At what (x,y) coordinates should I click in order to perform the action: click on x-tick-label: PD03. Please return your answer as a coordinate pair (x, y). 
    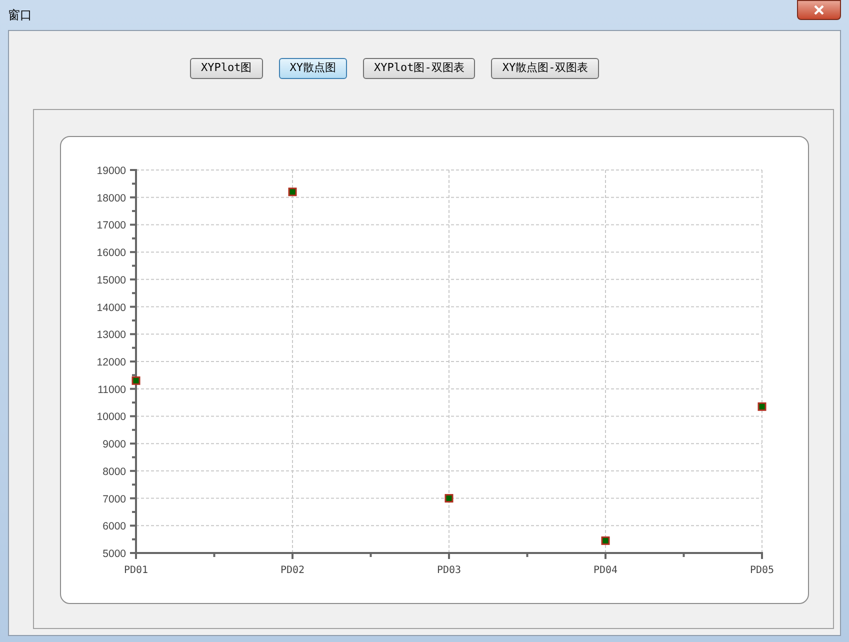
    Looking at the image, I should click on (449, 570).